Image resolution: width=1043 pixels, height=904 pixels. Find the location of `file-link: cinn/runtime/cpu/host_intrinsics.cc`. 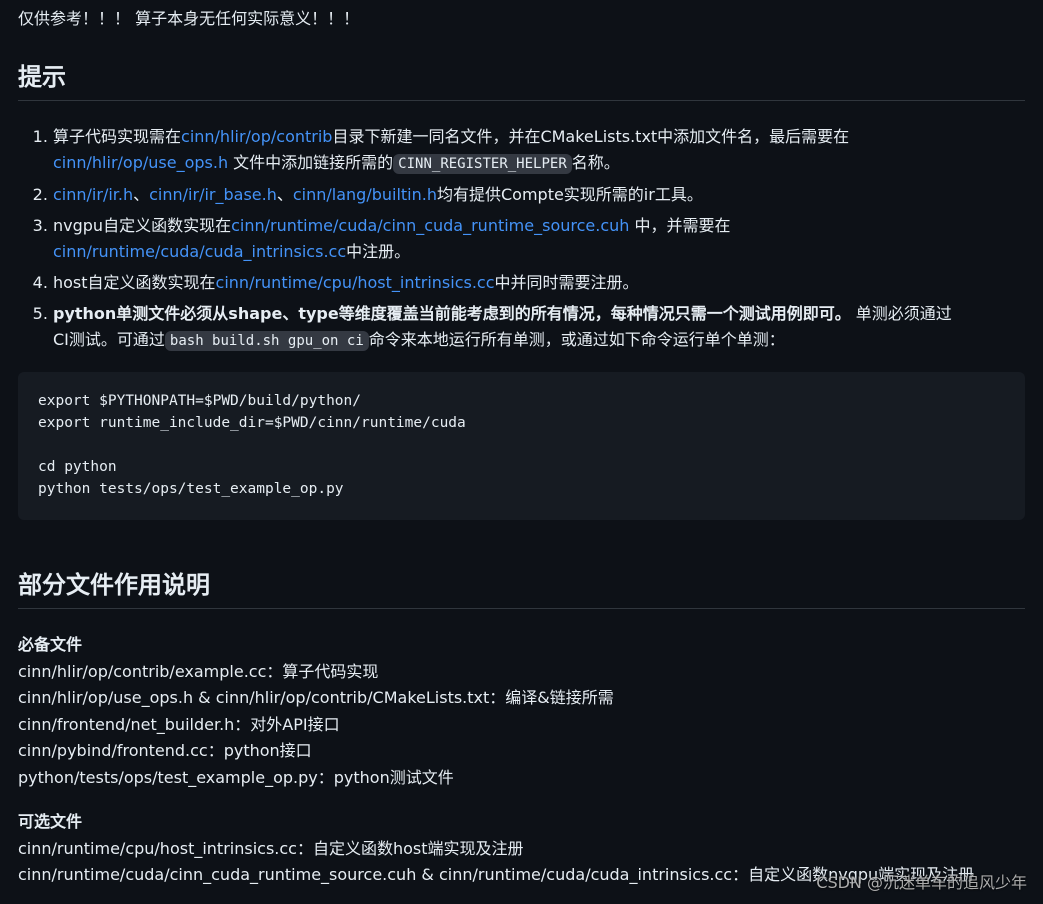

file-link: cinn/runtime/cpu/host_intrinsics.cc is located at coordinates (355, 282).